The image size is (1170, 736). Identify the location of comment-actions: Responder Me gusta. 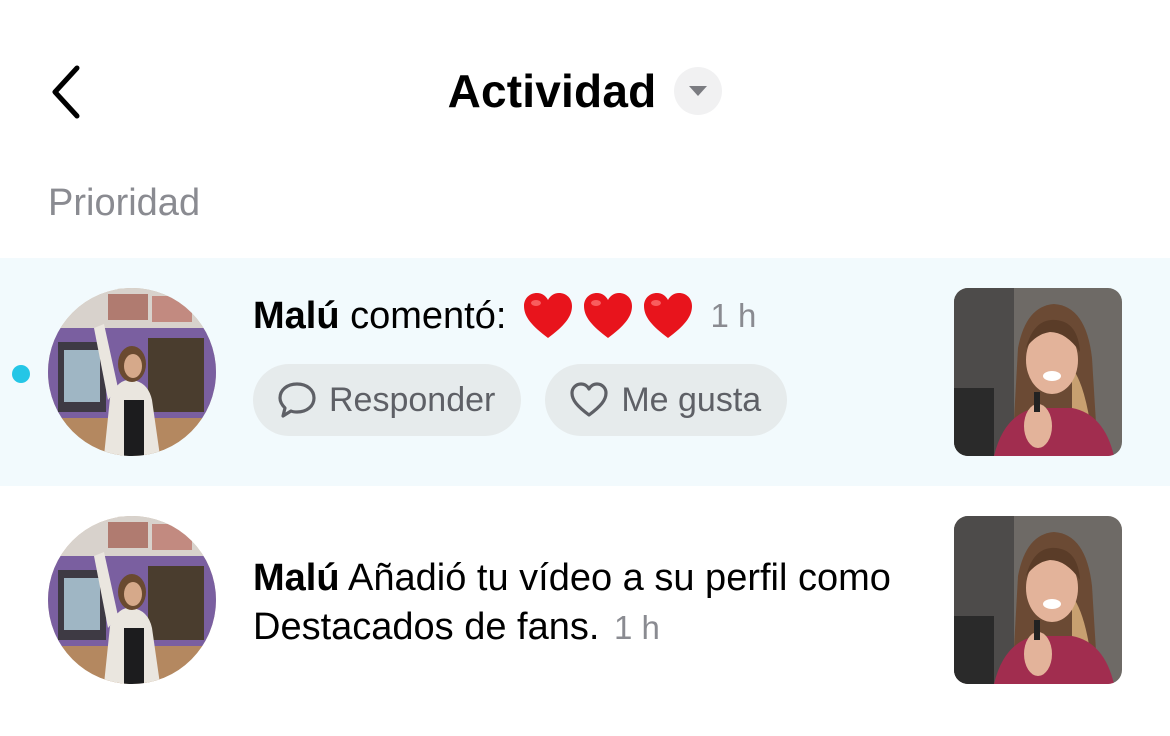
(520, 400).